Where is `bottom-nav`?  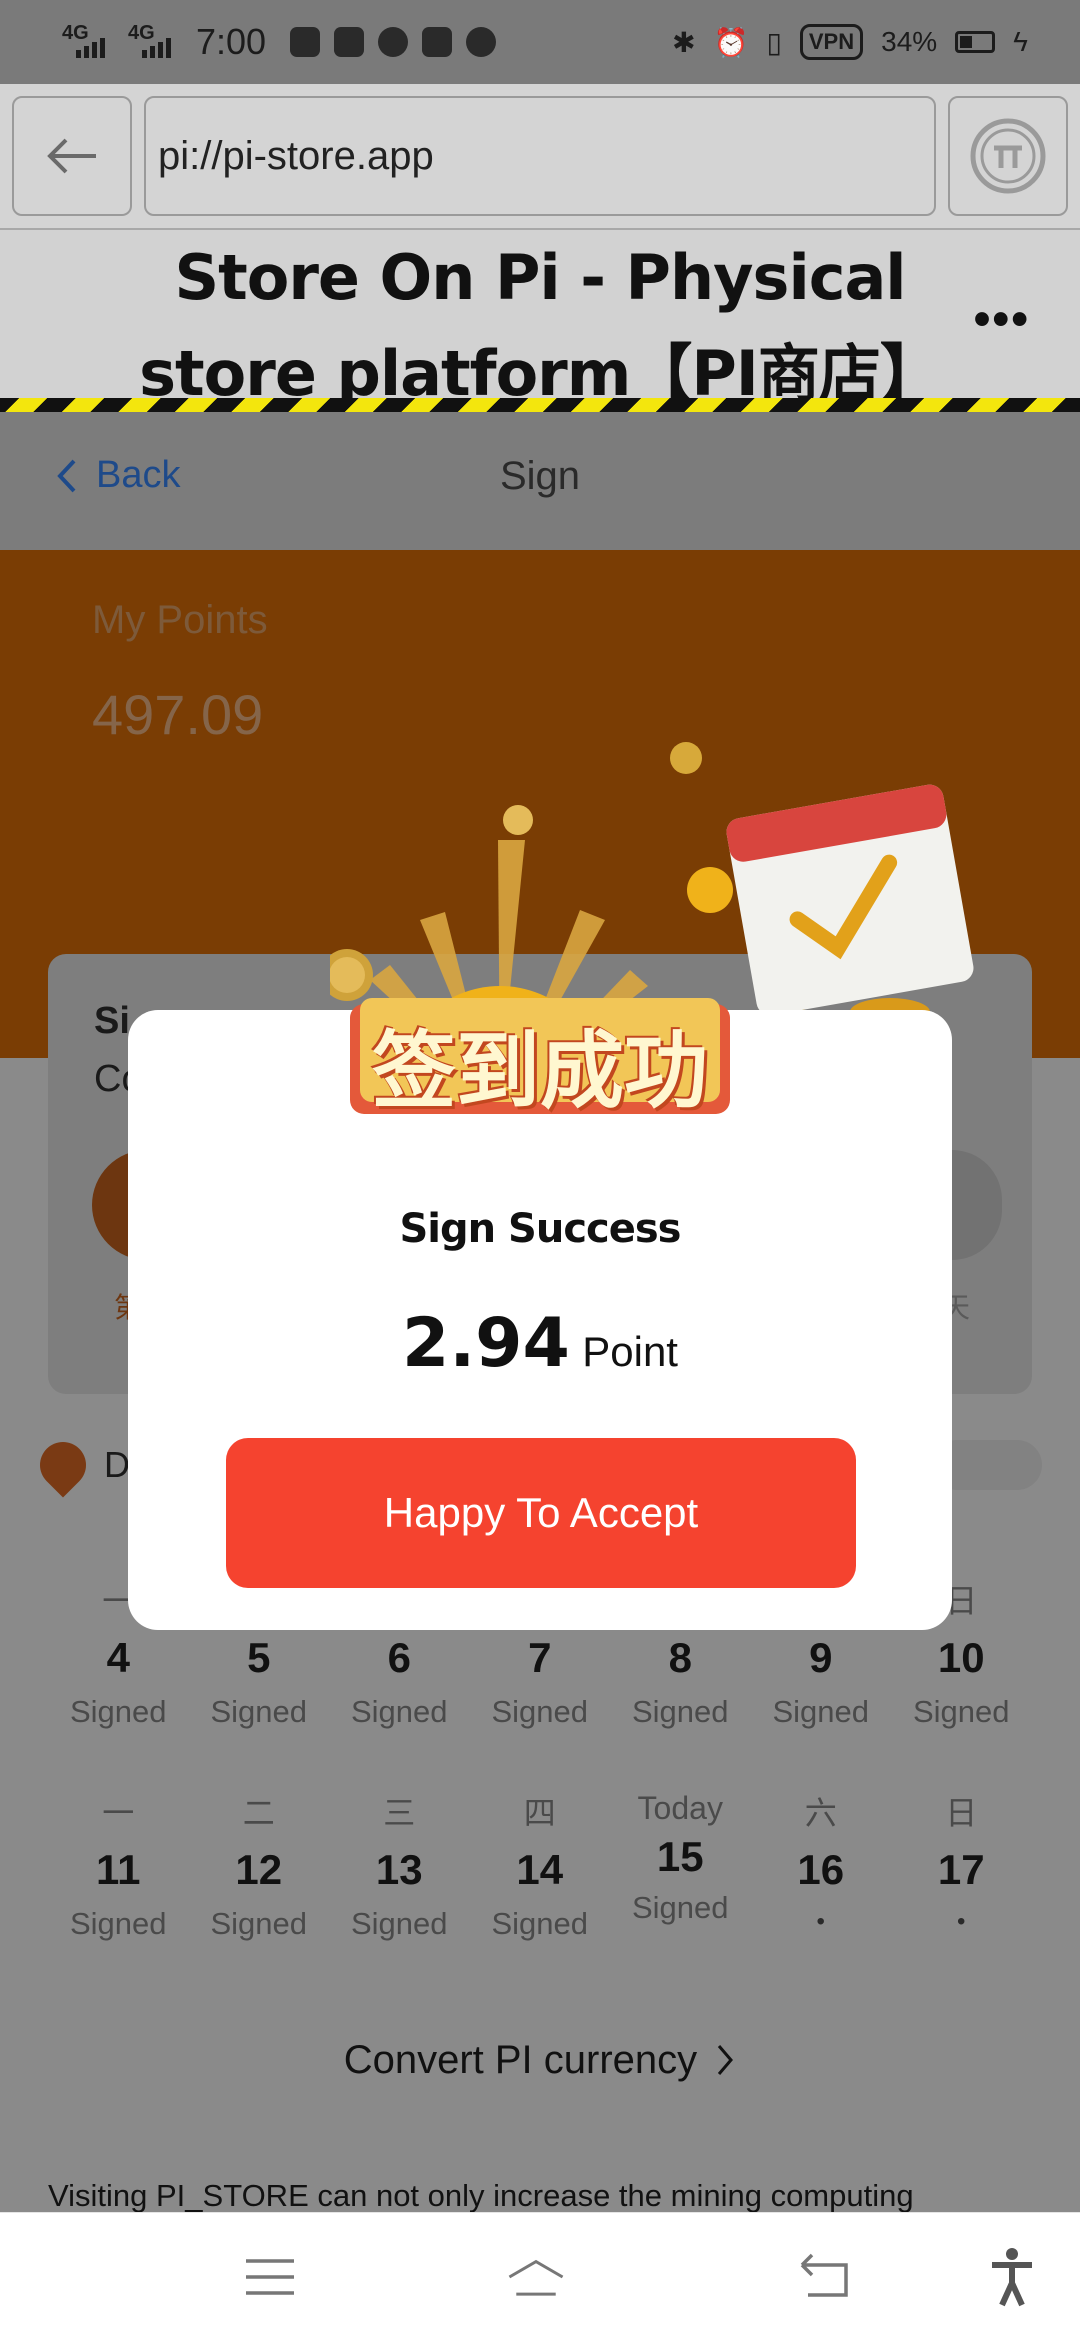
bottom-nav is located at coordinates (540, 2276).